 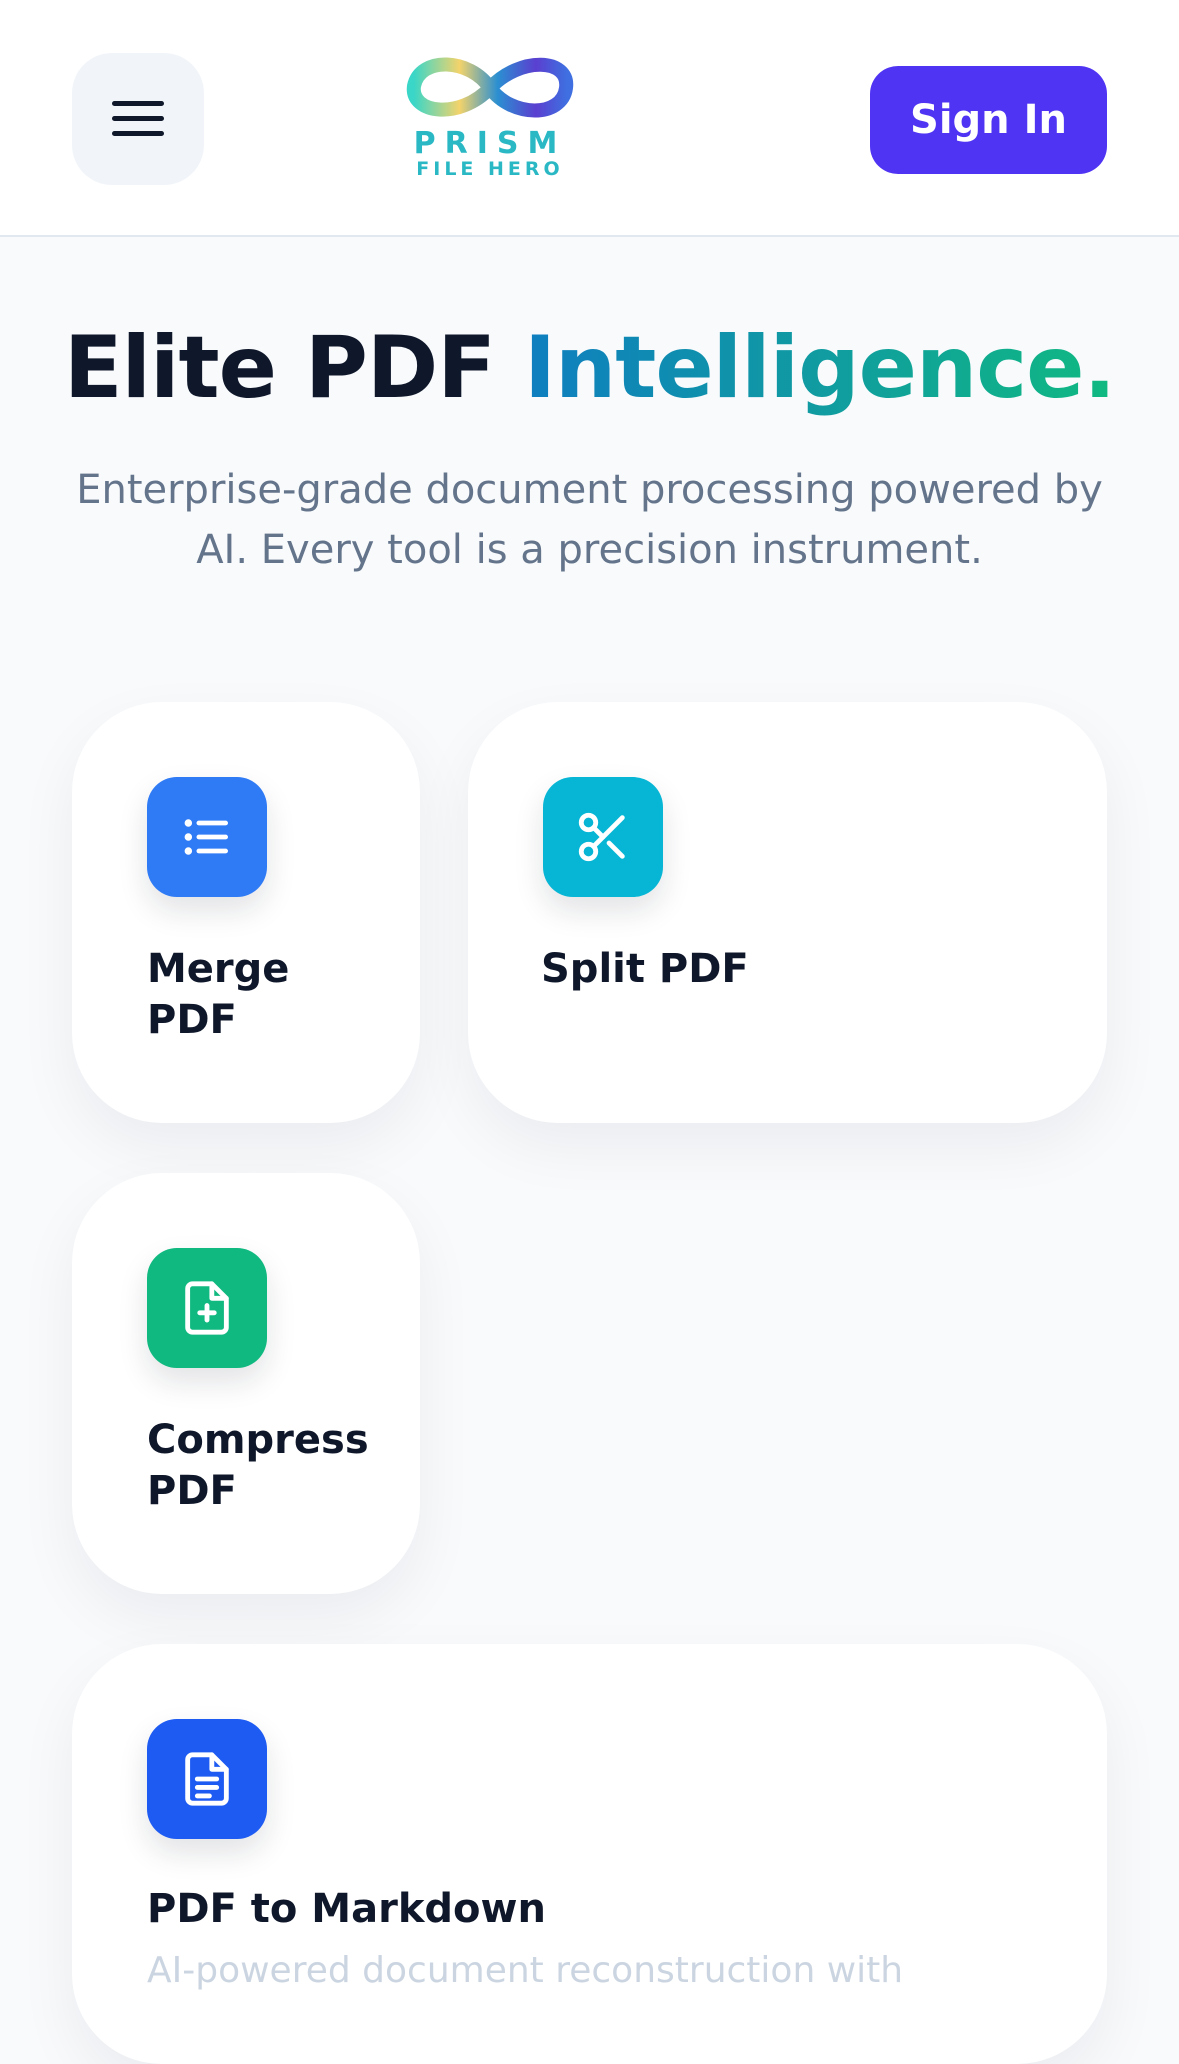 I want to click on merge-icon-tile, so click(x=207, y=837).